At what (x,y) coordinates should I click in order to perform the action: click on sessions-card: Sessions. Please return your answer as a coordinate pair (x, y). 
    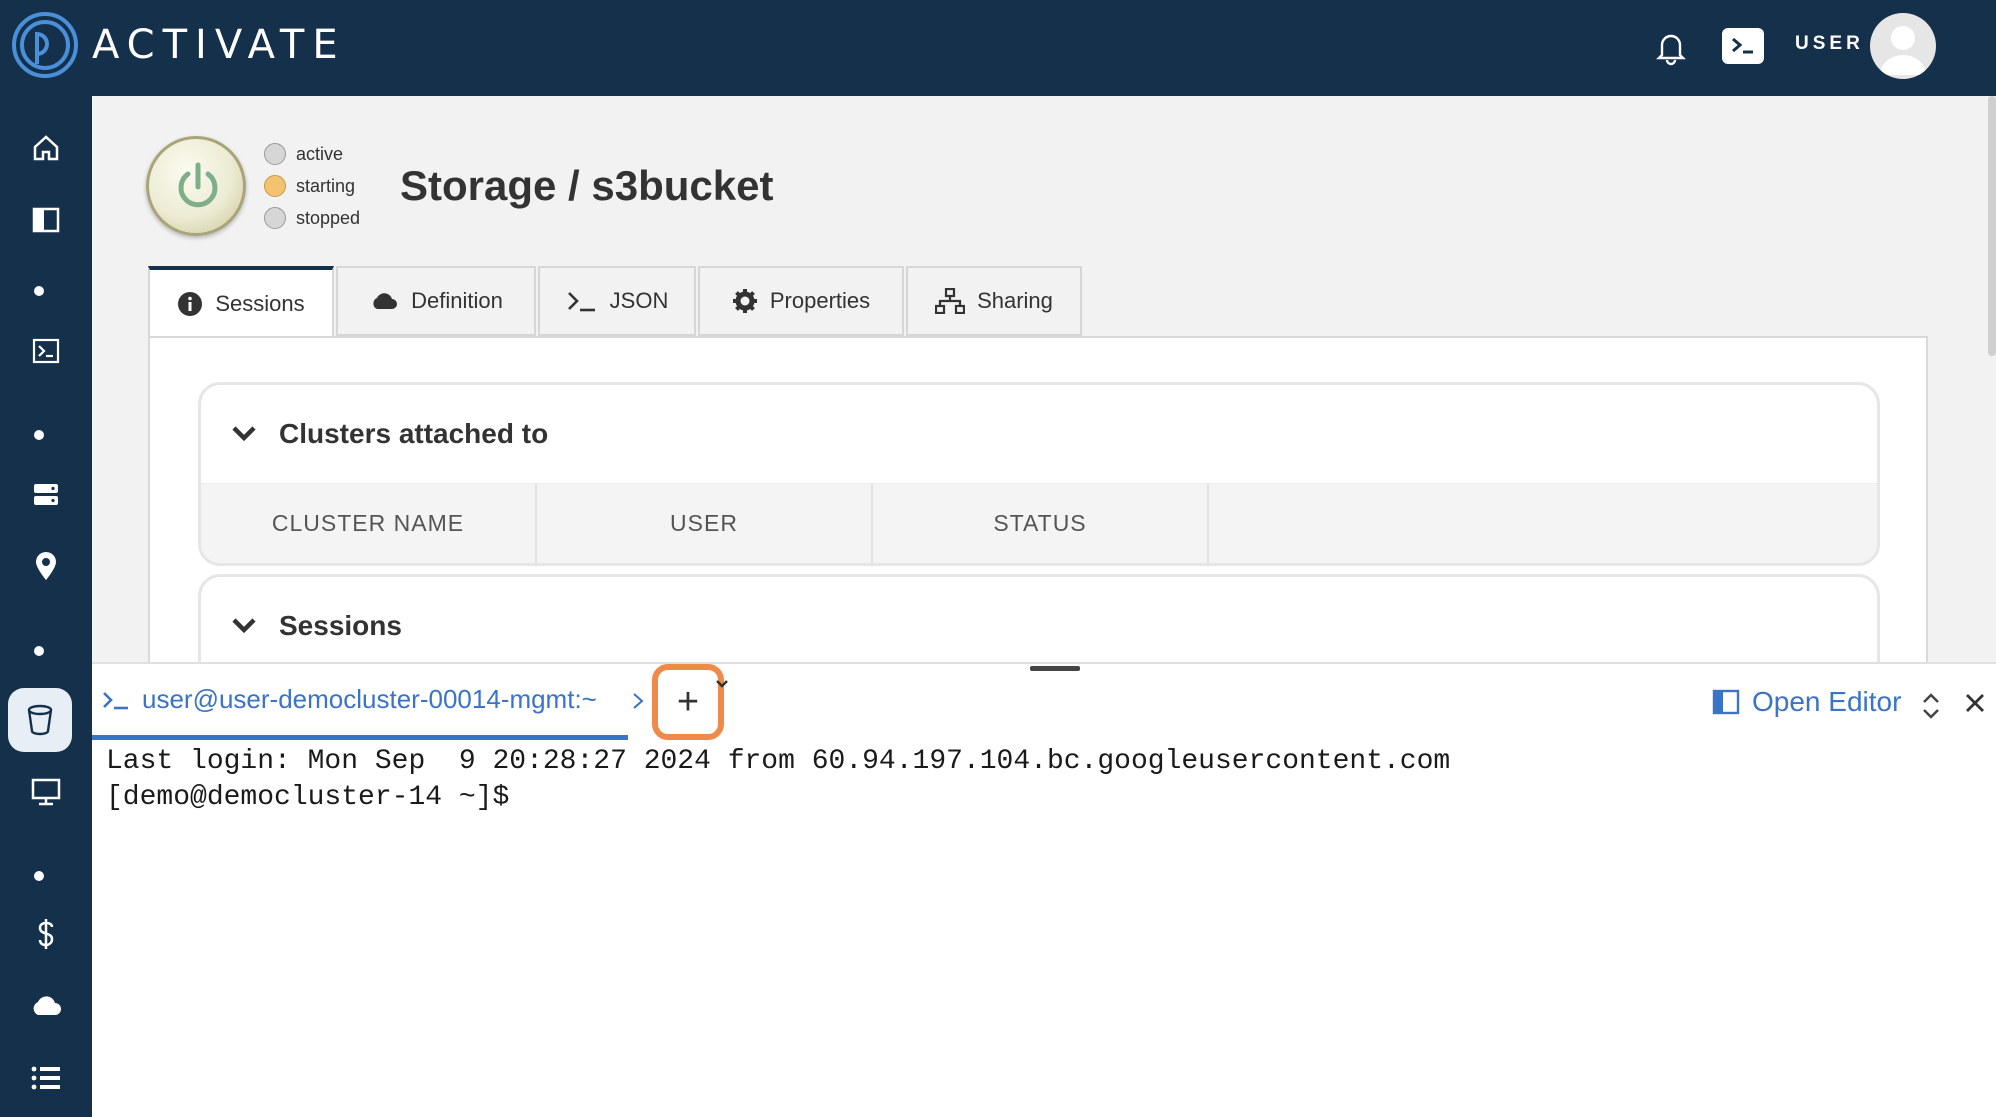
    Looking at the image, I should click on (1039, 618).